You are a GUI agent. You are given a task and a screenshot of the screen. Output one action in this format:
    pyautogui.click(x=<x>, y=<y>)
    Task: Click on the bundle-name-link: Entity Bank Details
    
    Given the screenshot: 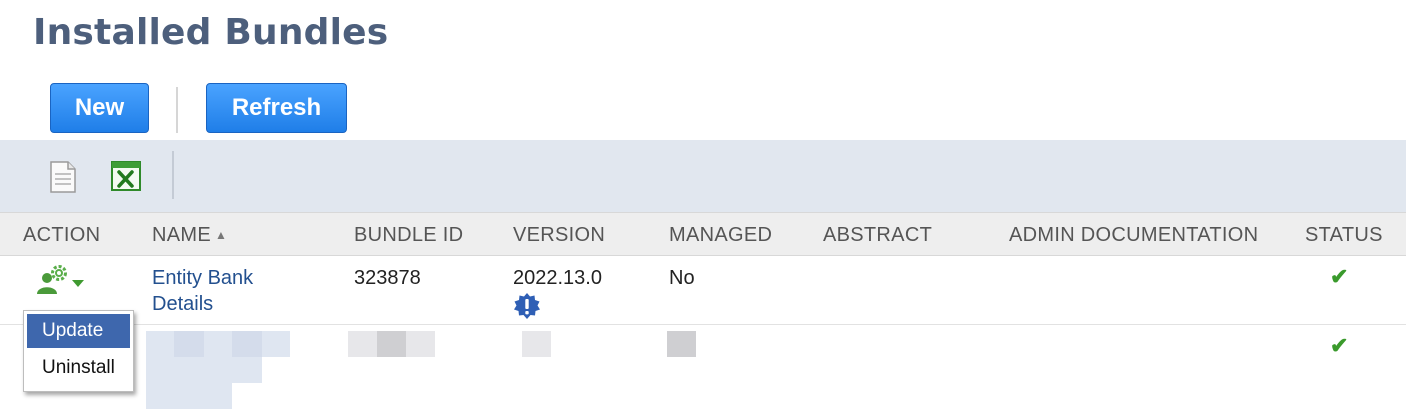 What is the action you would take?
    pyautogui.click(x=232, y=291)
    